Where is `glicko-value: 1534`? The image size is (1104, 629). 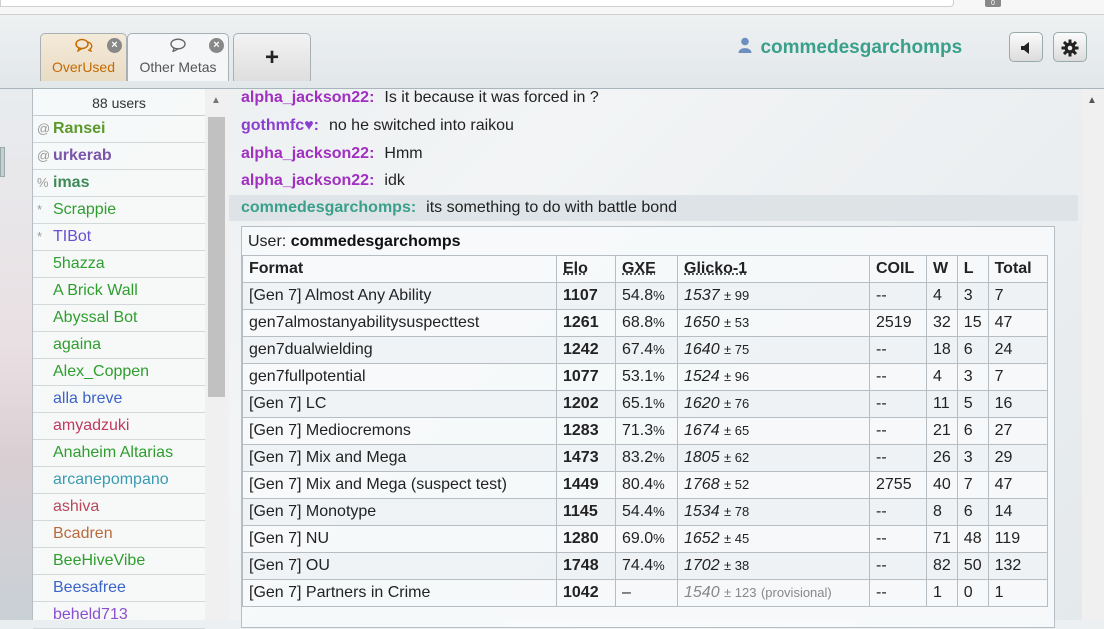 glicko-value: 1534 is located at coordinates (702, 511).